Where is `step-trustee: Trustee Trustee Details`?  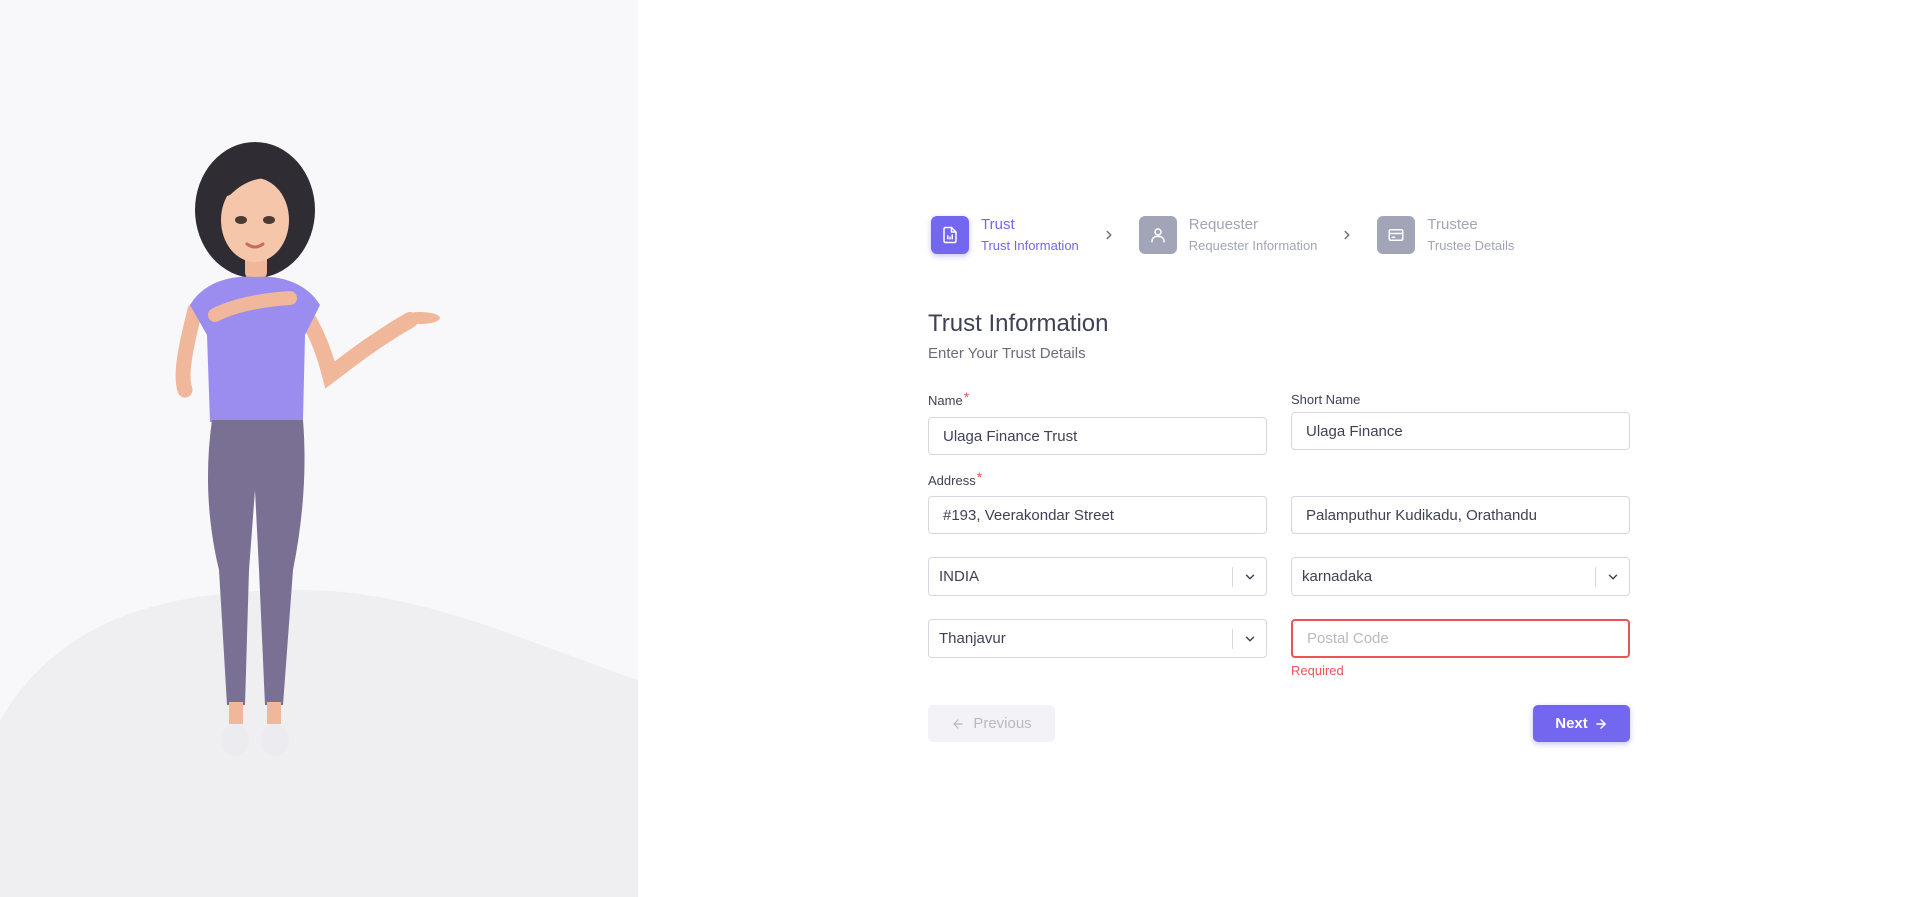 step-trustee: Trustee Trustee Details is located at coordinates (1445, 235).